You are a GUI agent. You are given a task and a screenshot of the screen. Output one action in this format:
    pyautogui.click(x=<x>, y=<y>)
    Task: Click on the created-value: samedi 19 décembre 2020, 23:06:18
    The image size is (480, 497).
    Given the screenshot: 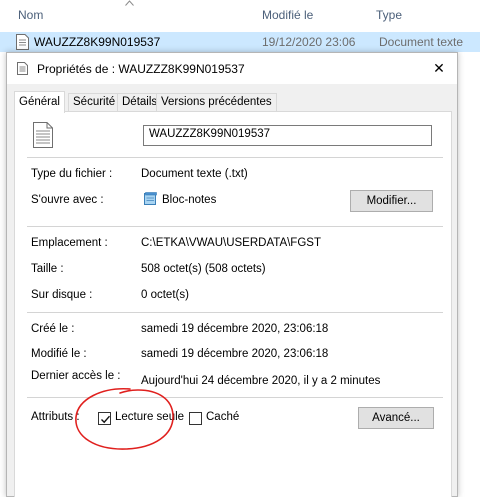 What is the action you would take?
    pyautogui.click(x=235, y=329)
    